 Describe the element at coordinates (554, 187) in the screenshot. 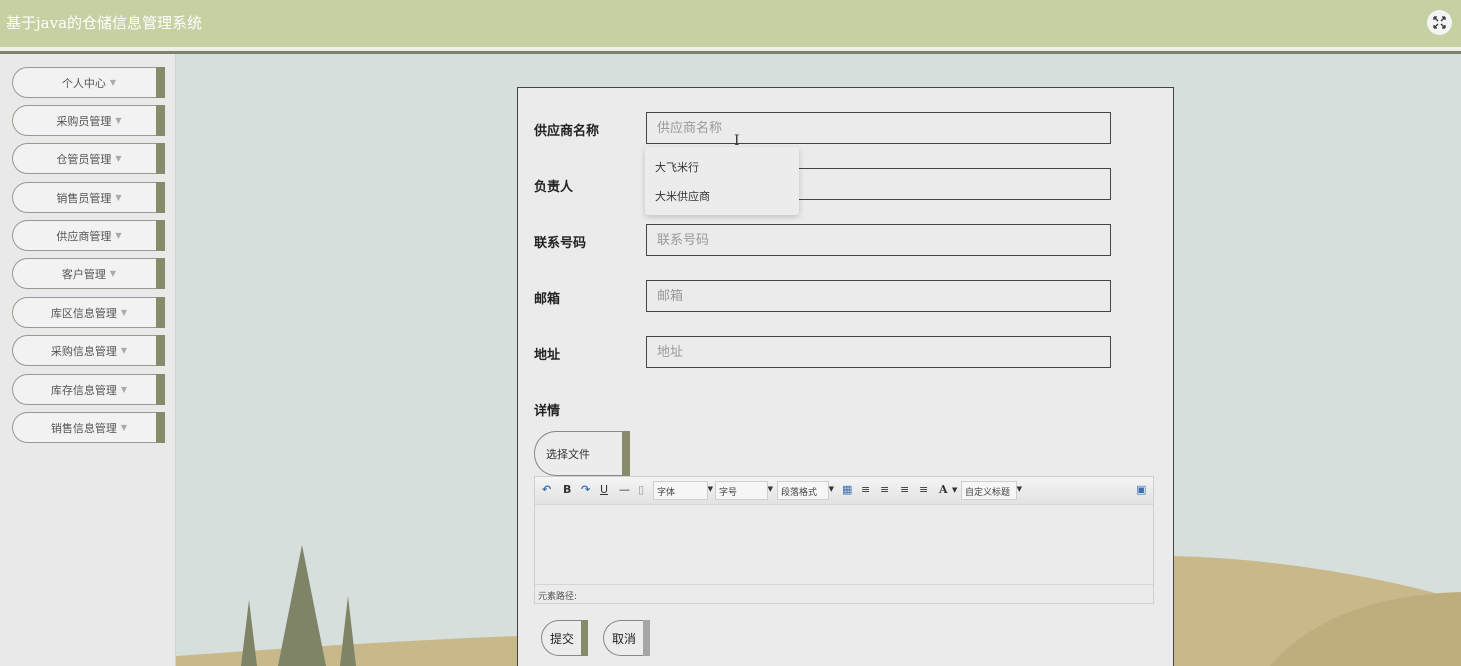

I see `contact-person-label: 负责人` at that location.